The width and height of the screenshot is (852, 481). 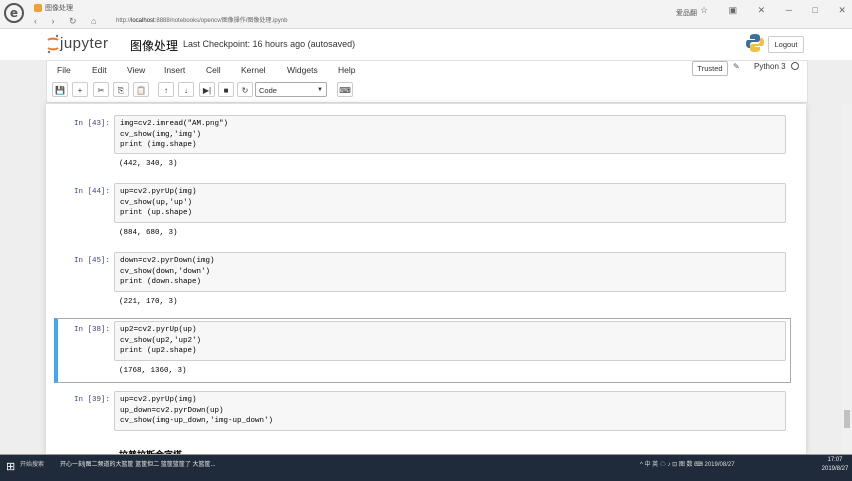 I want to click on code-line: cv_show(img,'img'), so click(x=161, y=134).